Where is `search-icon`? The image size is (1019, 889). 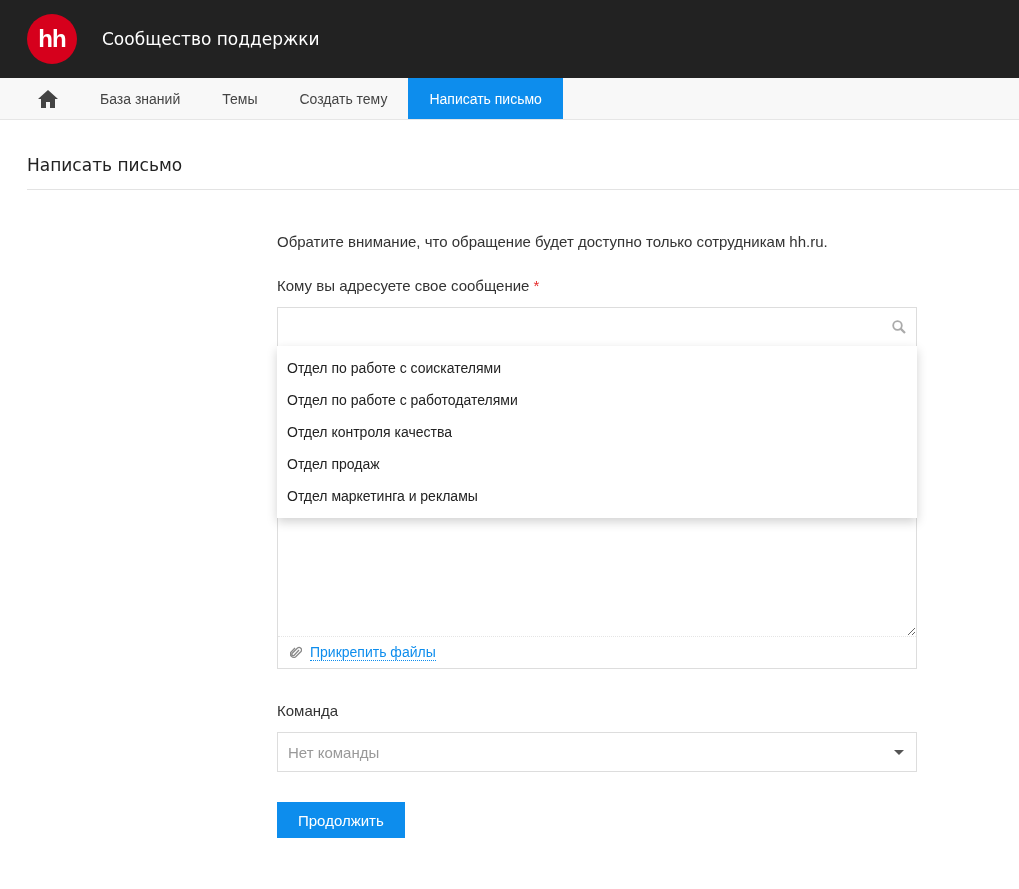
search-icon is located at coordinates (899, 327).